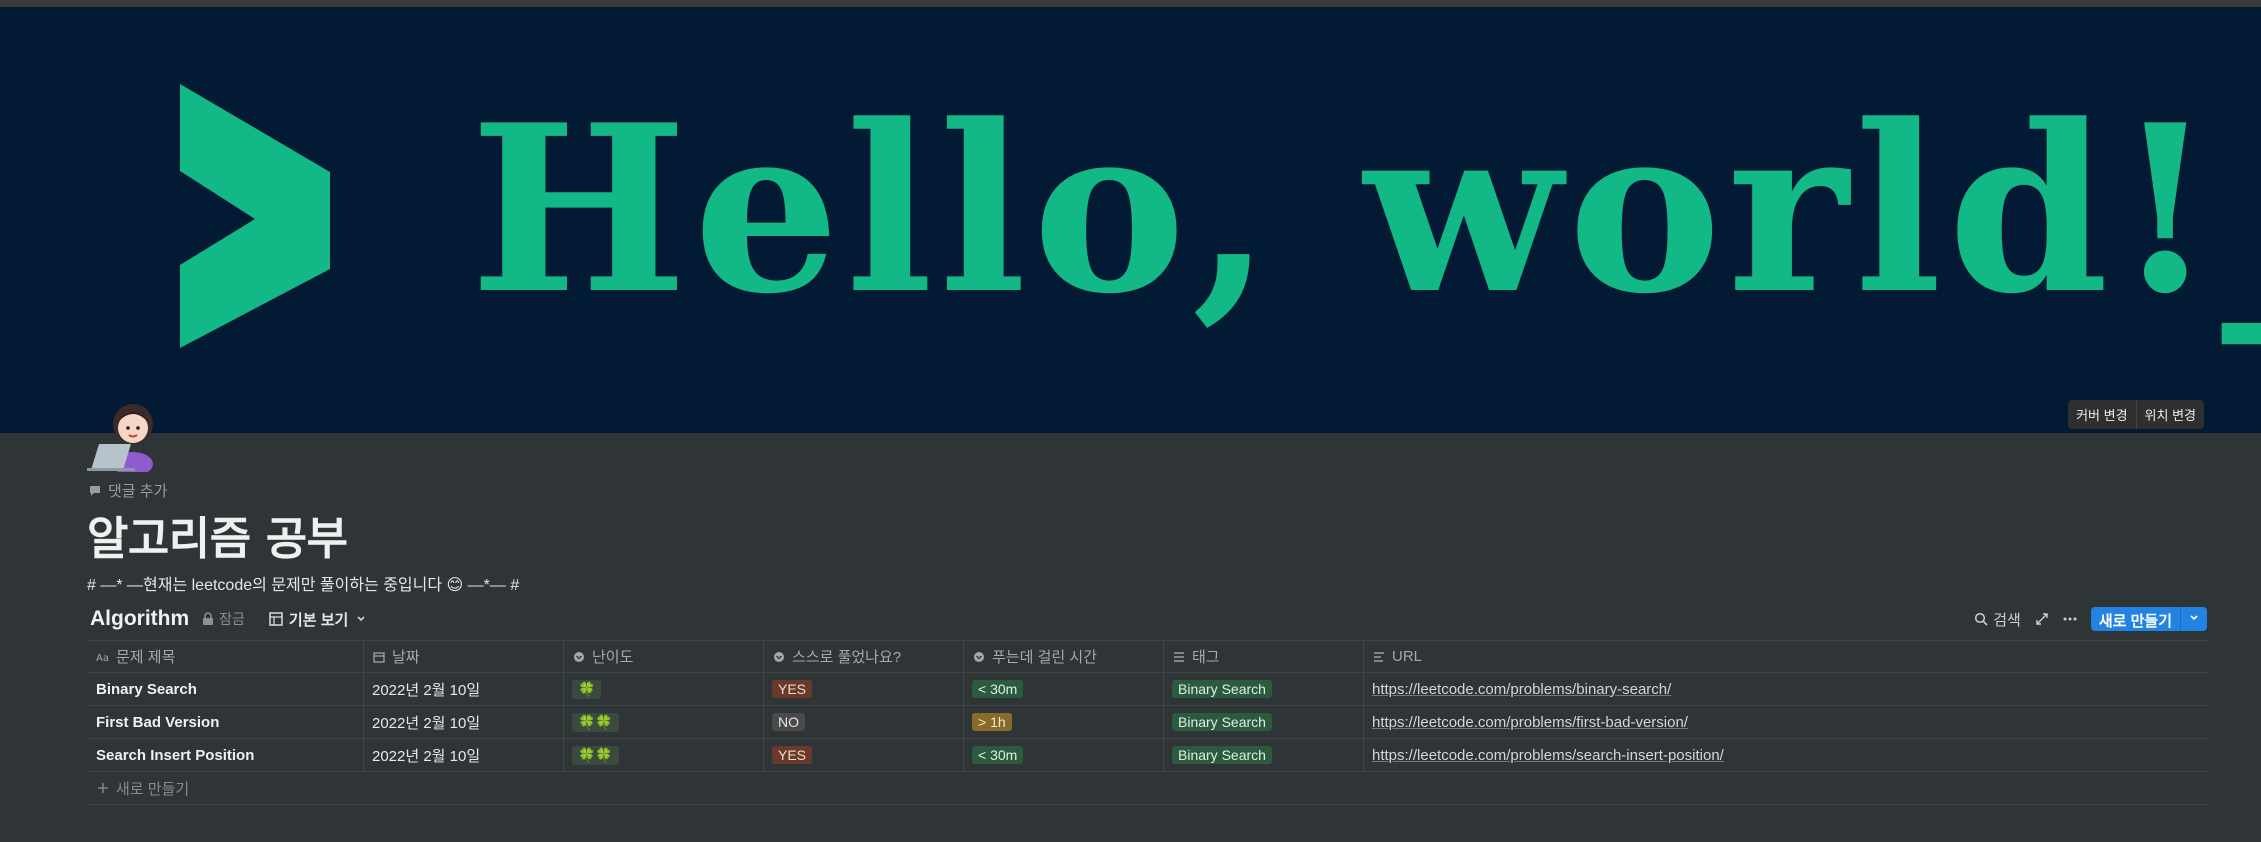  Describe the element at coordinates (1407, 656) in the screenshot. I see `column-label: URL` at that location.